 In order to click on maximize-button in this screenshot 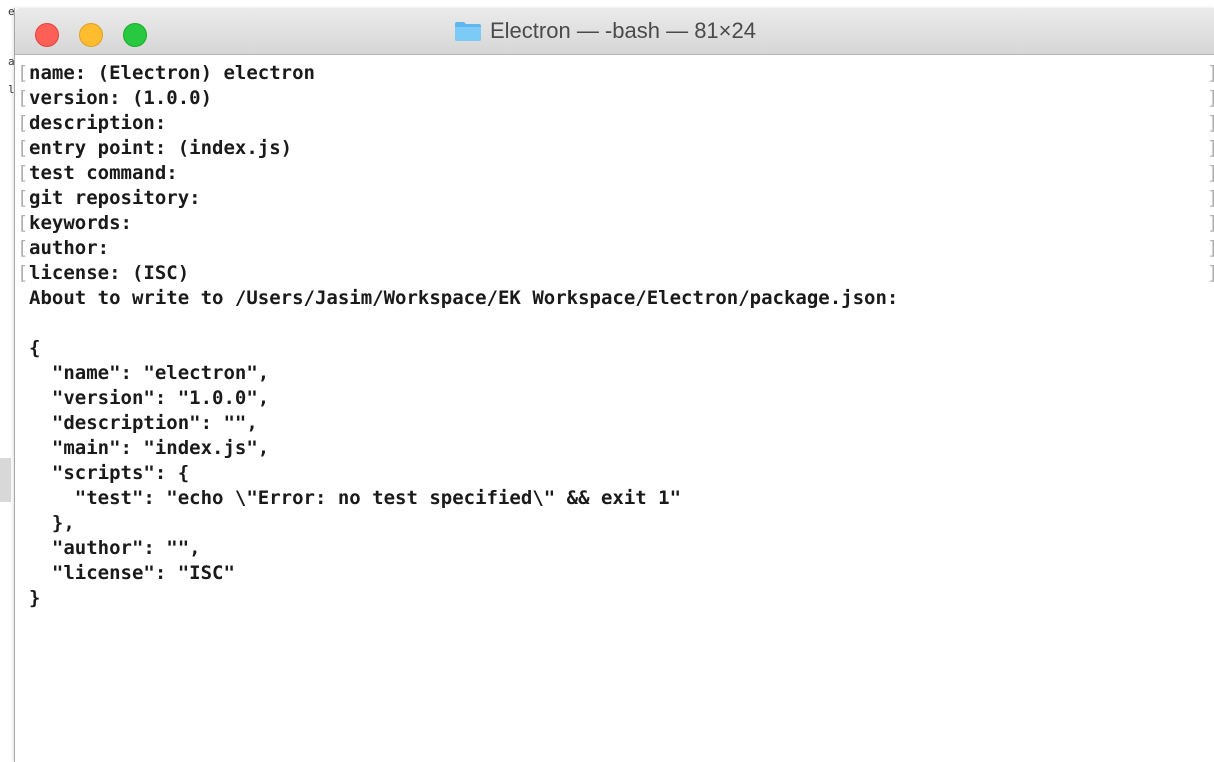, I will do `click(135, 35)`.